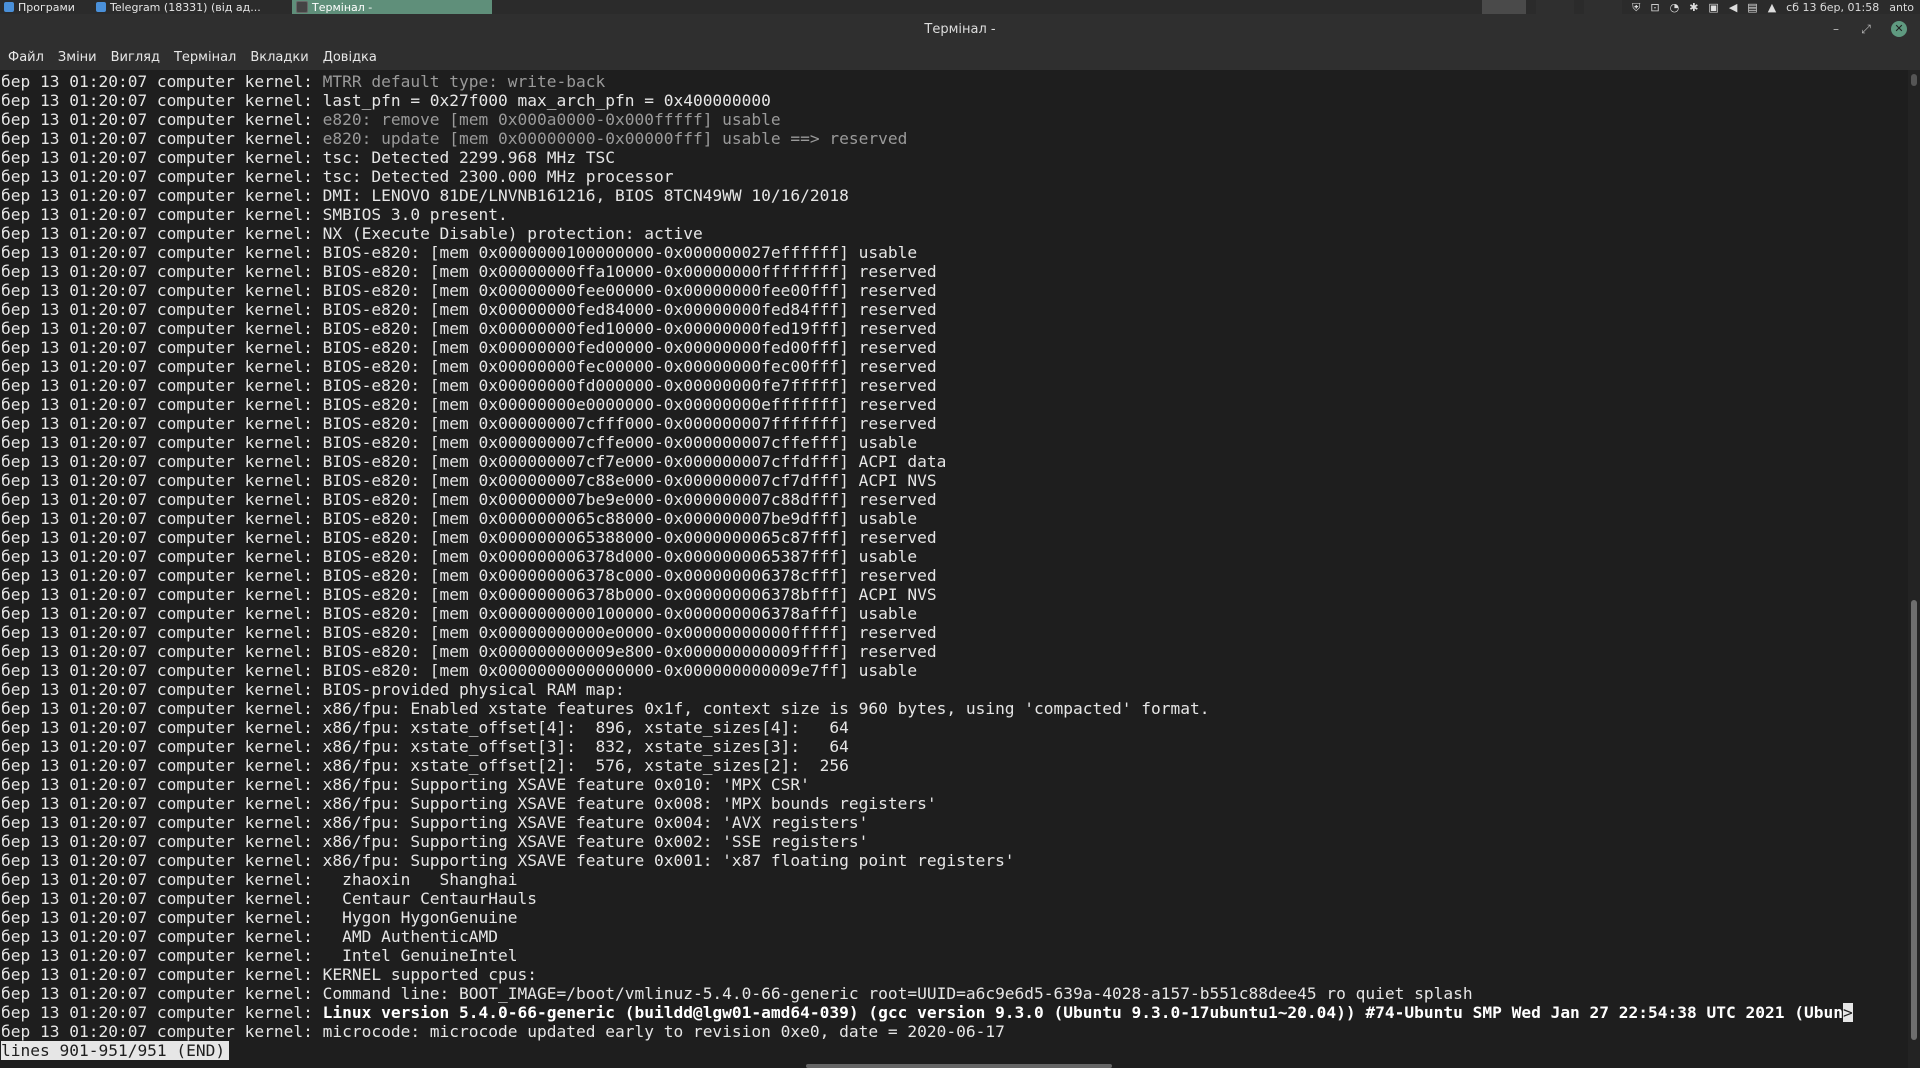 The width and height of the screenshot is (1920, 1068). I want to click on bluetooth-icon: ✱, so click(1693, 7).